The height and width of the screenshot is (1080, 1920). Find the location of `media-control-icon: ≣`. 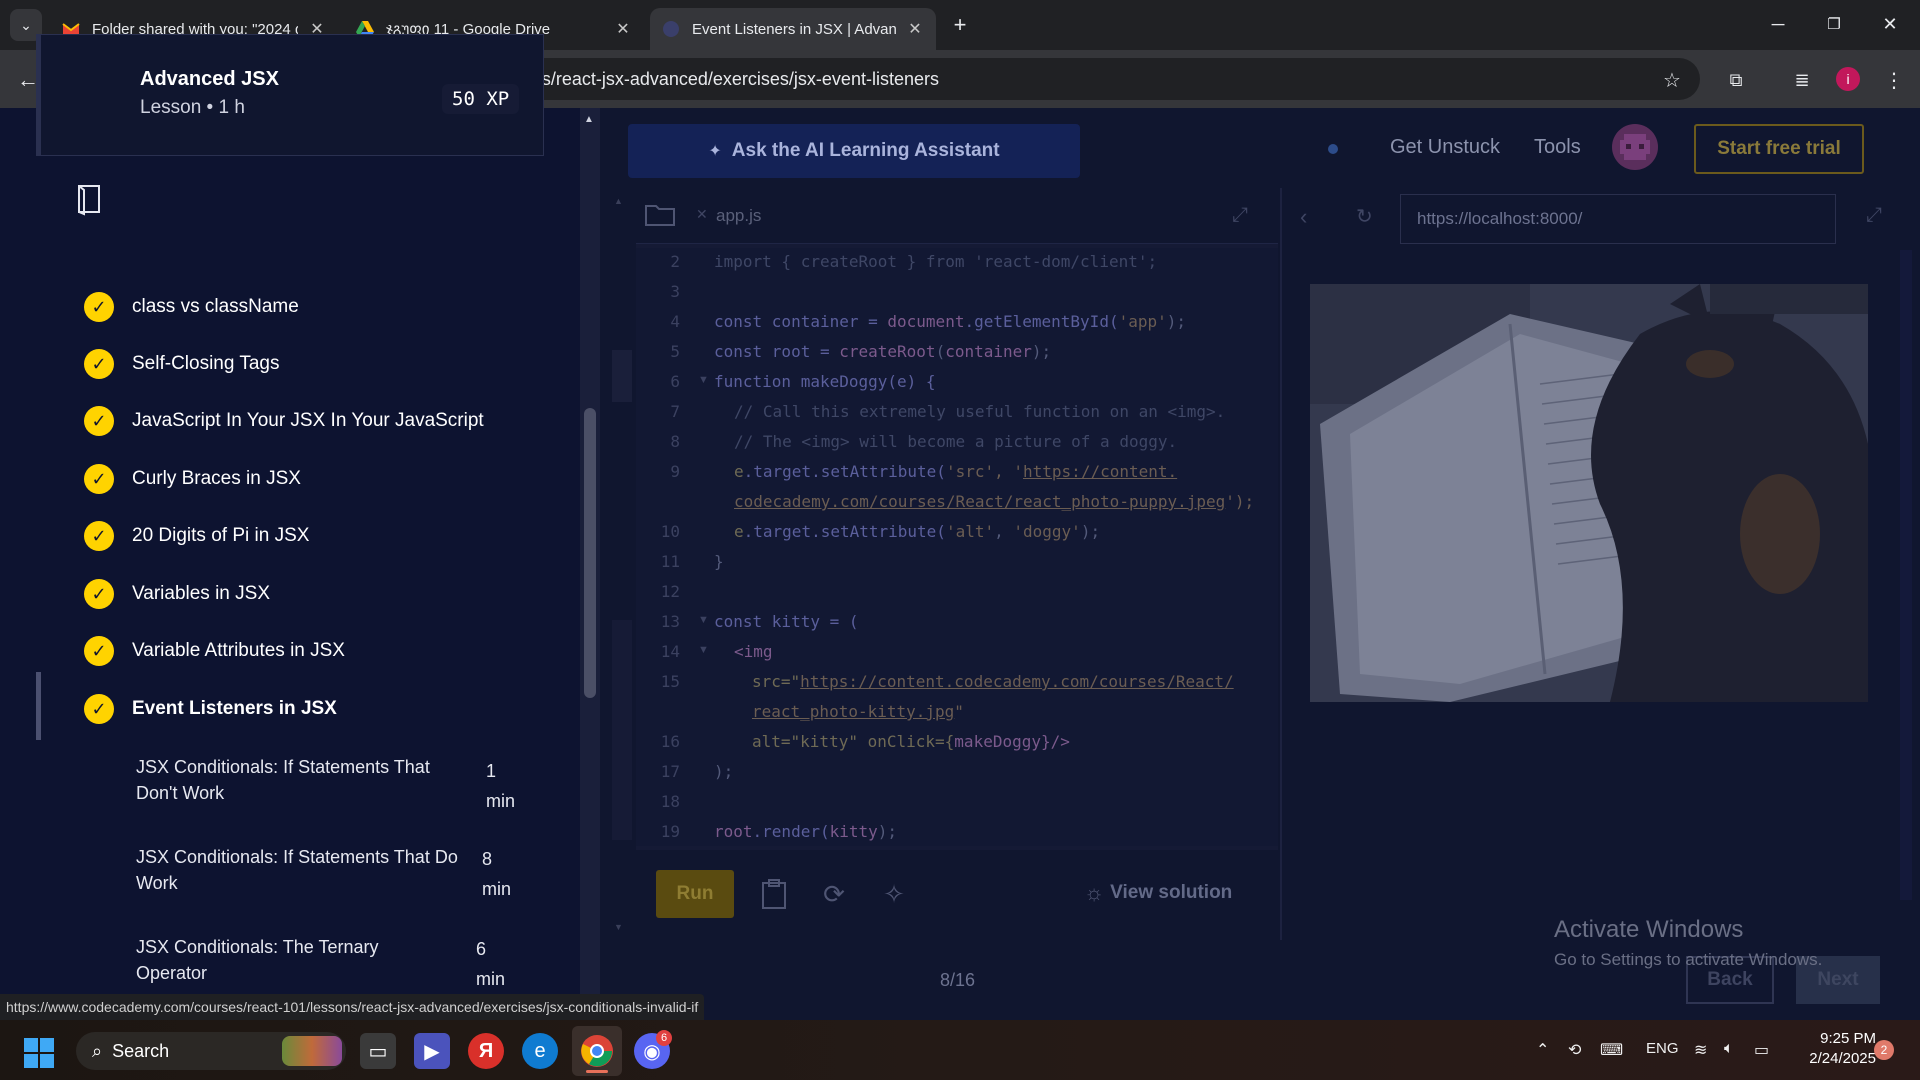

media-control-icon: ≣ is located at coordinates (1802, 80).